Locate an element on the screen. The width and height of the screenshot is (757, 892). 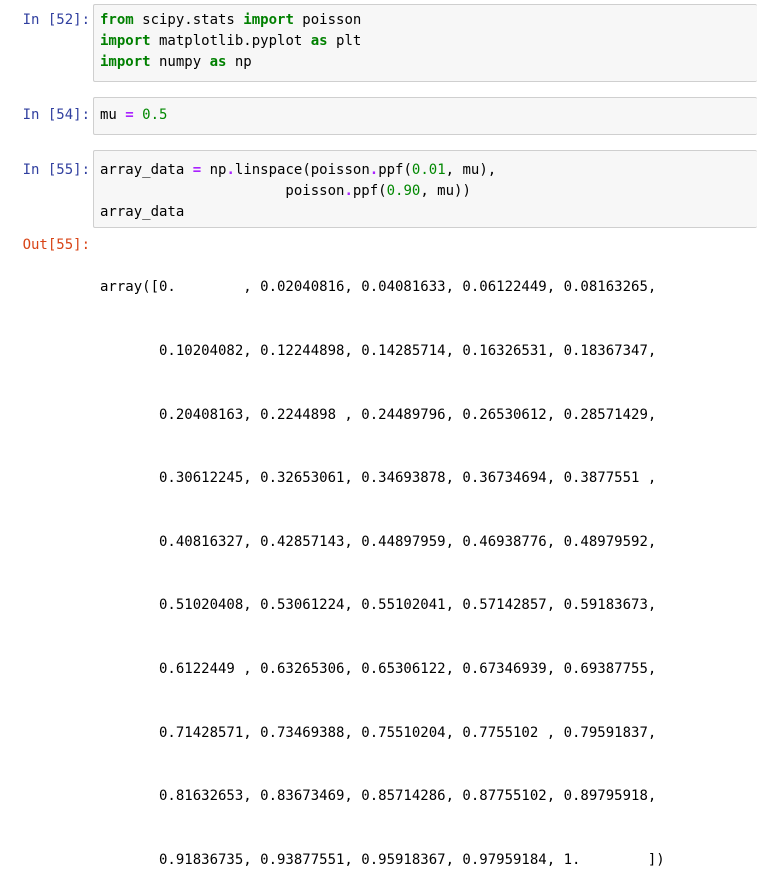
code-token: from is located at coordinates (117, 20).